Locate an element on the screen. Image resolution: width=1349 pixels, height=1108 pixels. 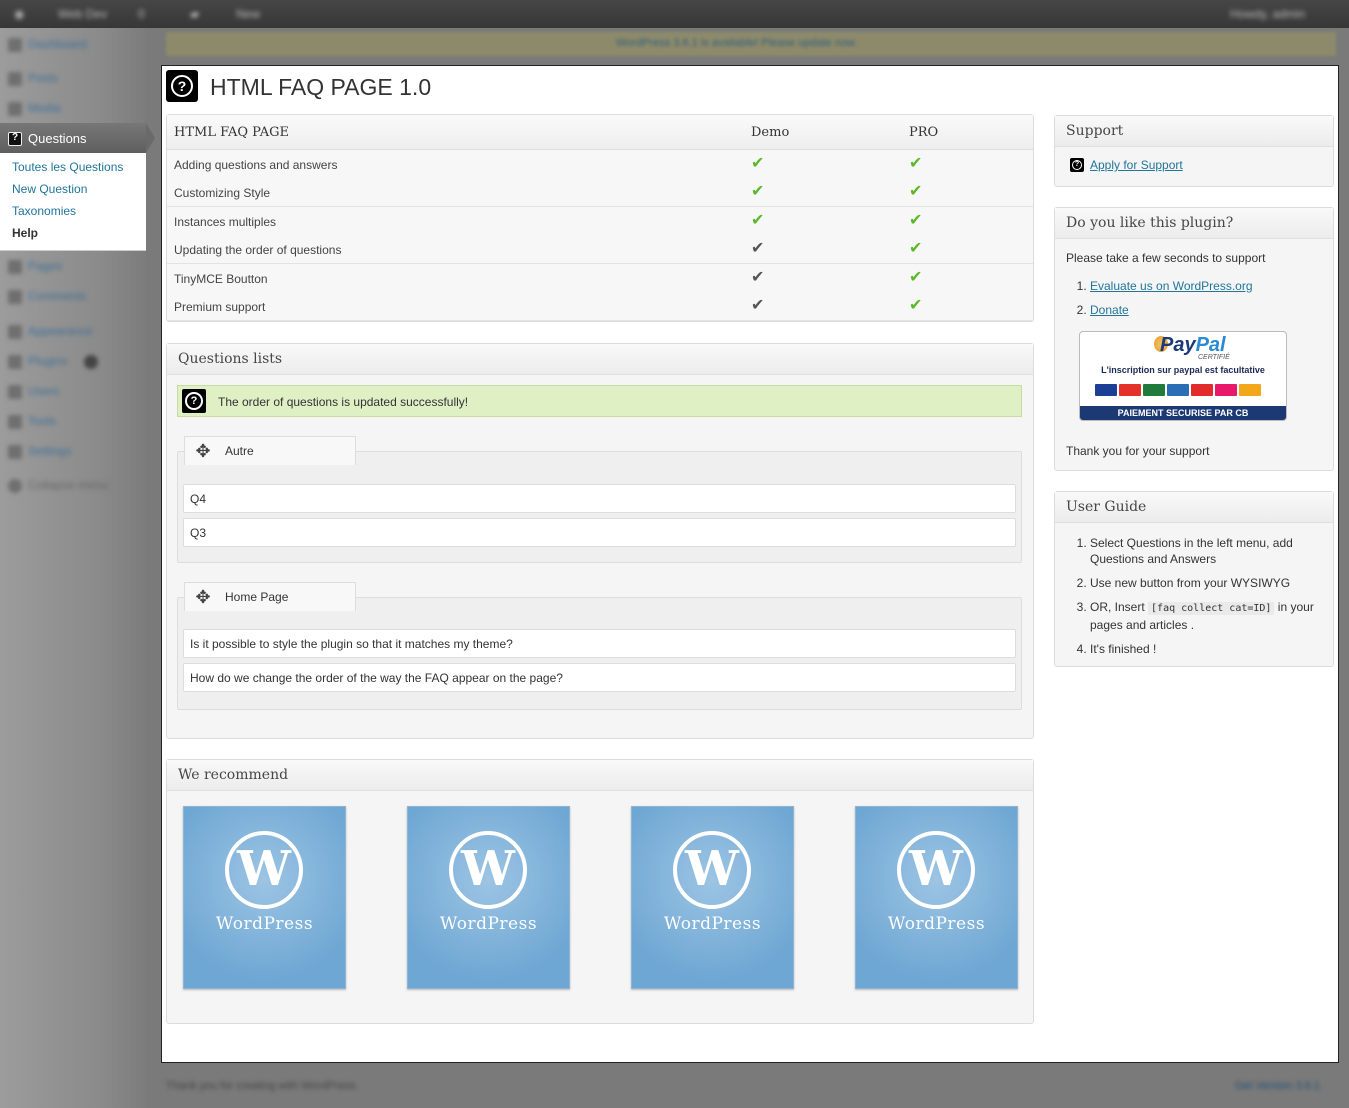
pages-icon is located at coordinates (15, 267).